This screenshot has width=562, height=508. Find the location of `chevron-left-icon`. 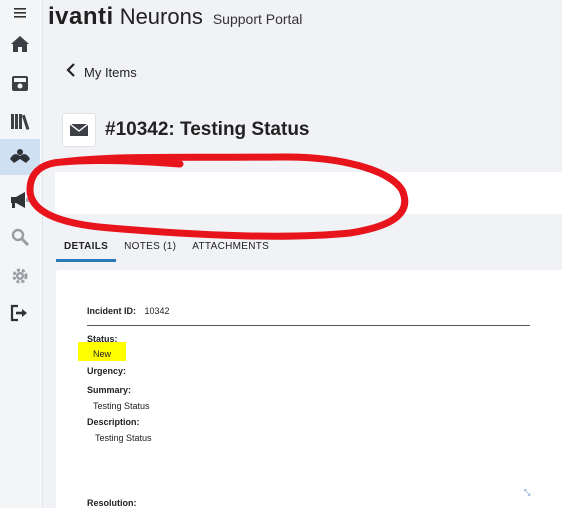

chevron-left-icon is located at coordinates (71, 72).